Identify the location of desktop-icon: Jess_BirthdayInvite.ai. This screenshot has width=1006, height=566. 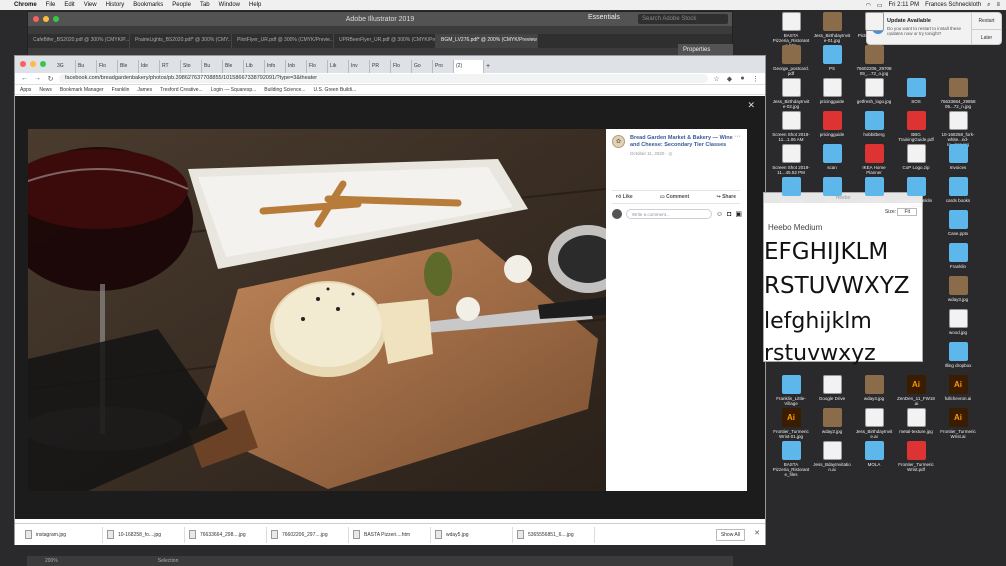
(874, 423).